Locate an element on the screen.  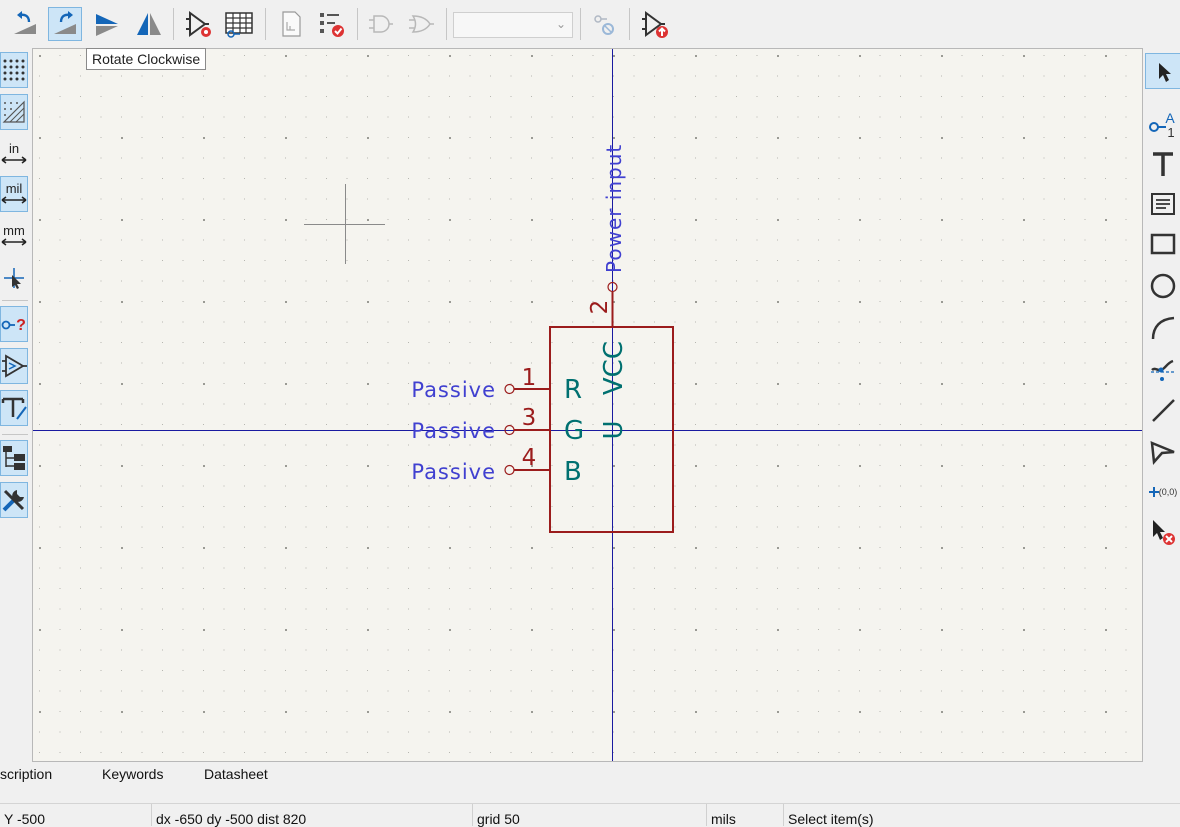
tooltip: Rotate Clockwise is located at coordinates (146, 59).